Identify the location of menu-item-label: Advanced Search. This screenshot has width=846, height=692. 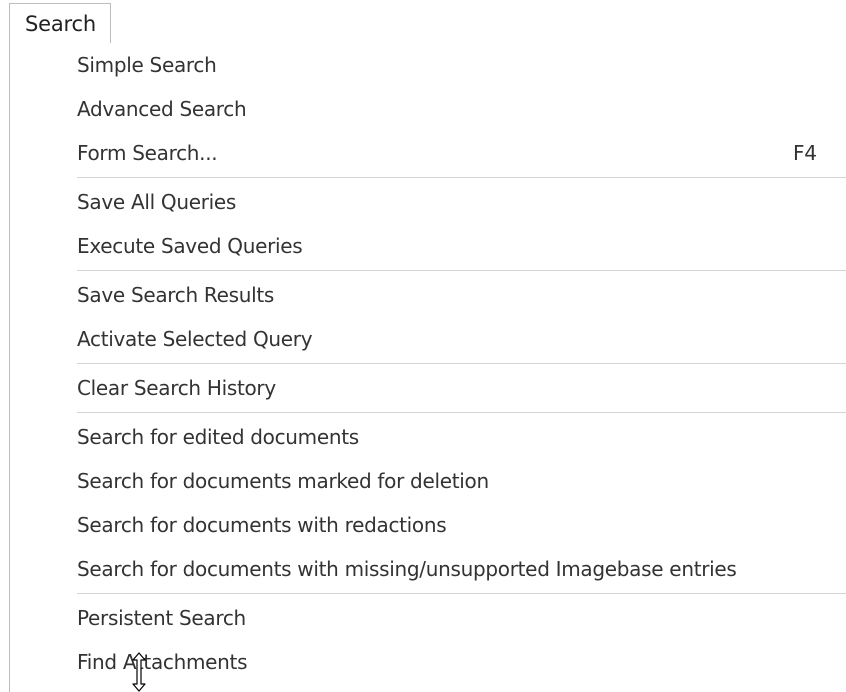
(162, 109).